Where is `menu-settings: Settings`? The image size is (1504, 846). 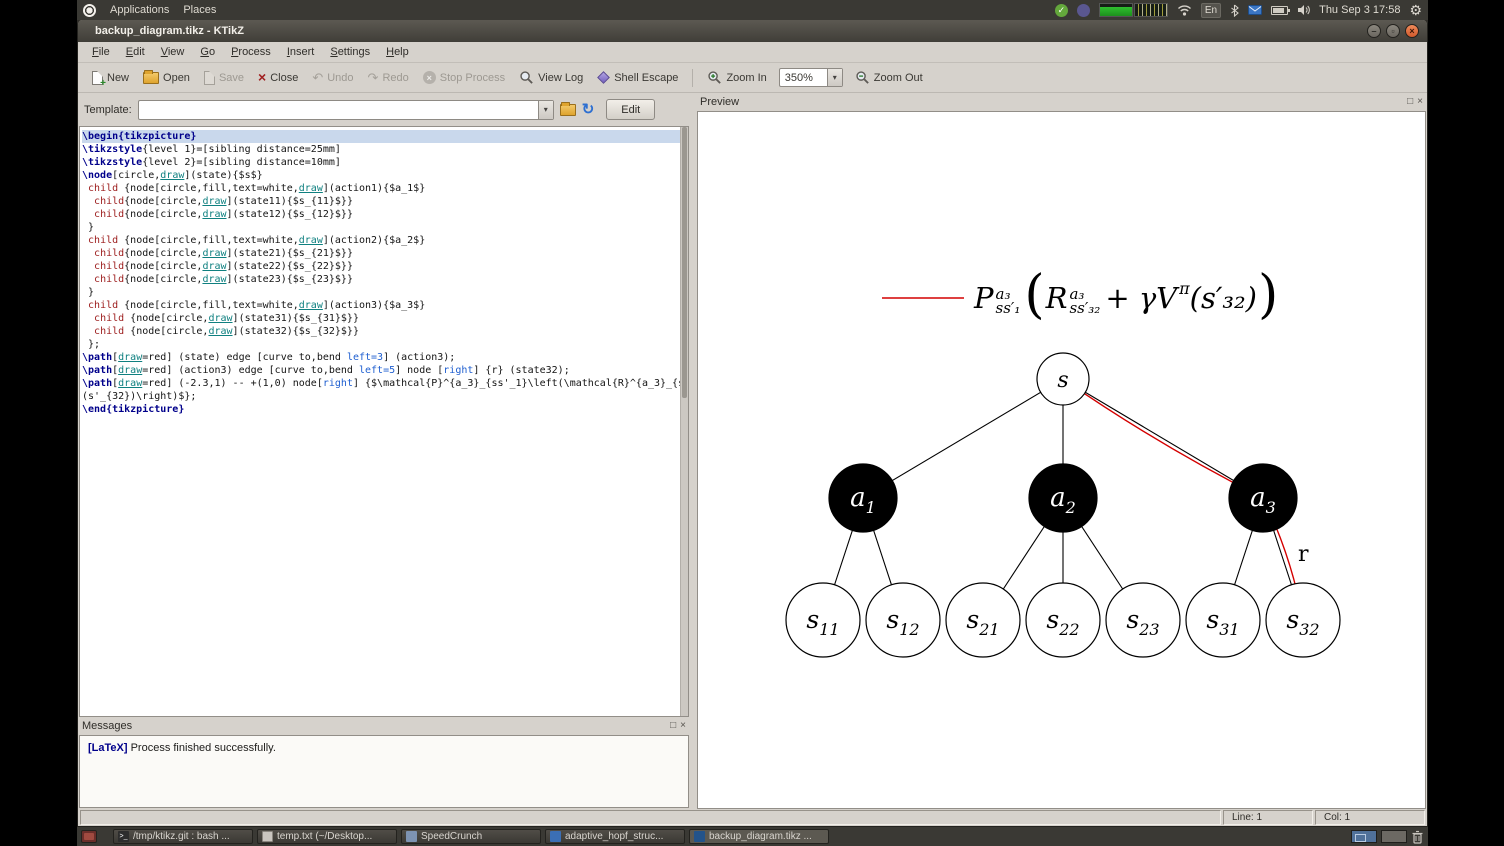 menu-settings: Settings is located at coordinates (350, 52).